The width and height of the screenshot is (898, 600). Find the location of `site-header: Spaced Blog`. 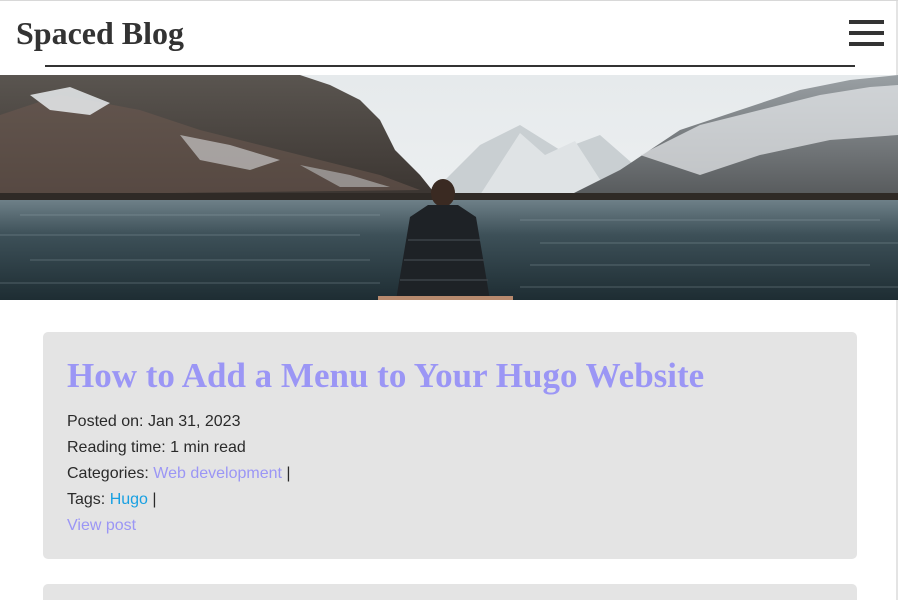

site-header: Spaced Blog is located at coordinates (449, 38).